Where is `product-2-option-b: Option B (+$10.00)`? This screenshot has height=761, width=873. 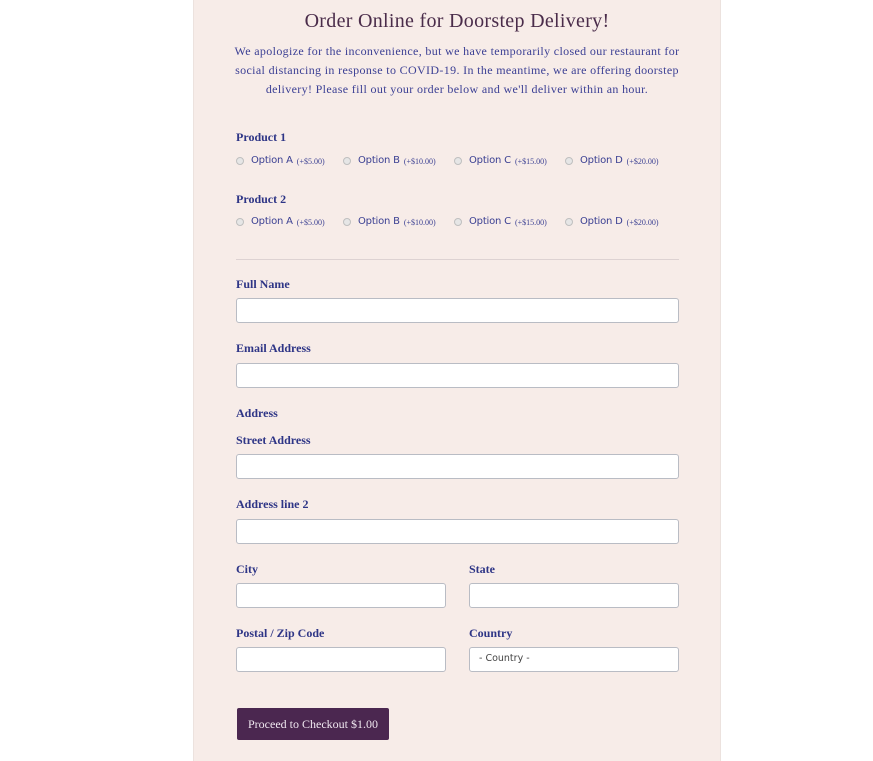 product-2-option-b: Option B (+$10.00) is located at coordinates (389, 221).